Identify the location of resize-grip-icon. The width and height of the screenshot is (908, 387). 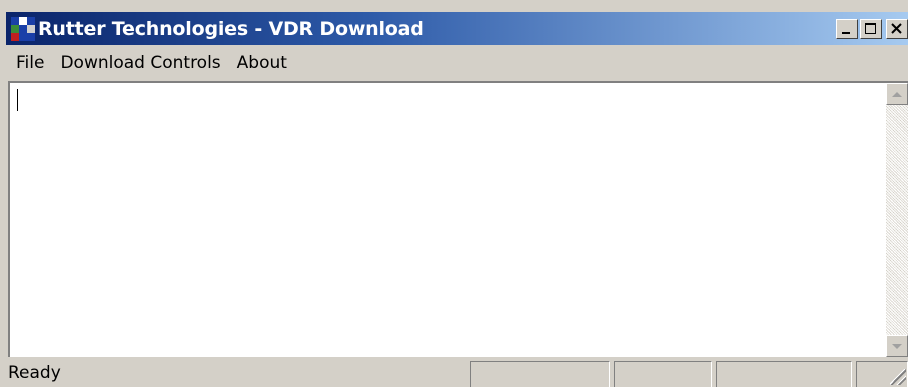
(898, 377).